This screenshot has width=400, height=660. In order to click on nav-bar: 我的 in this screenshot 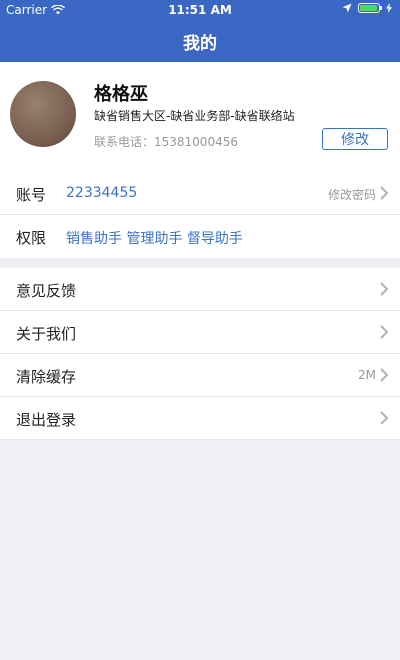, I will do `click(200, 41)`.